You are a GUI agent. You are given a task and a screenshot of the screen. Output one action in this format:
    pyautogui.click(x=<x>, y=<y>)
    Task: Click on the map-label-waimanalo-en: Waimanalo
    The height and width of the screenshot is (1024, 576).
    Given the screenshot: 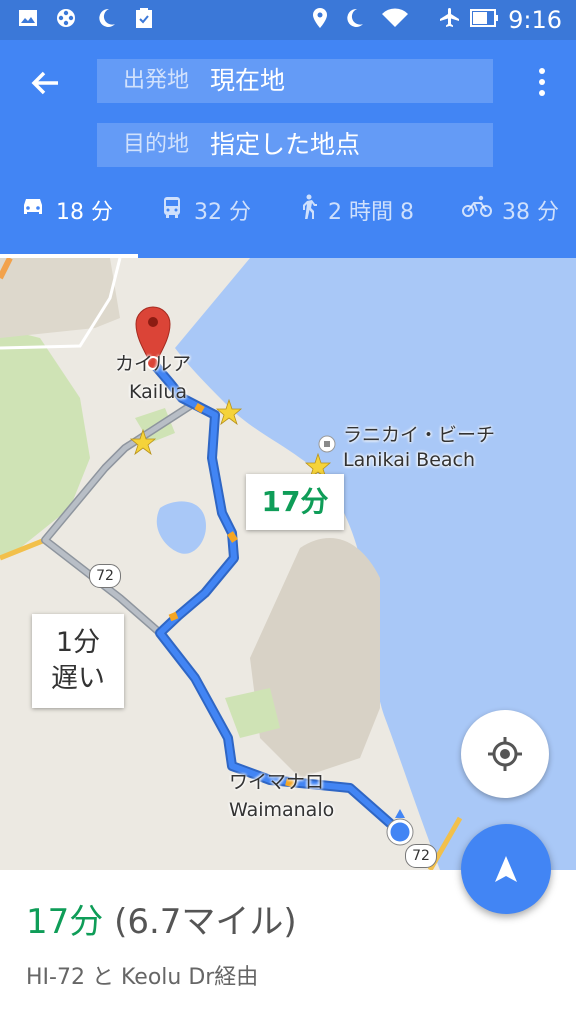 What is the action you would take?
    pyautogui.click(x=282, y=810)
    